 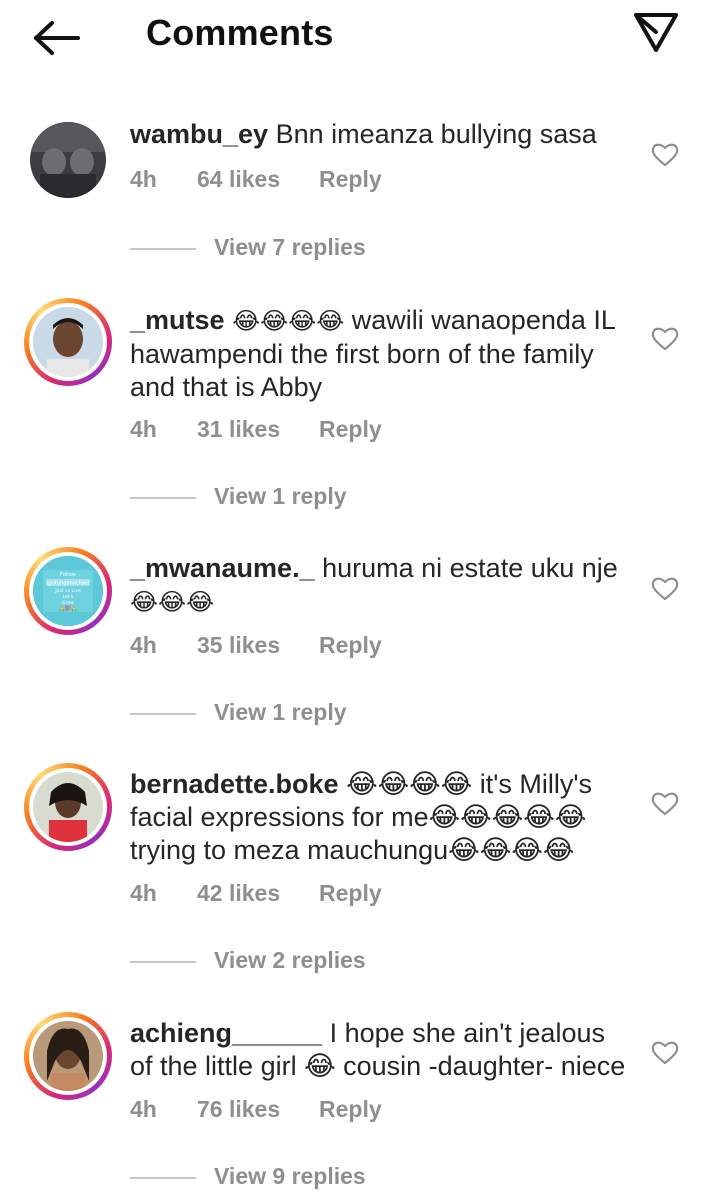 What do you see at coordinates (68, 597) in the screenshot?
I see `avatar-text-line: Let's` at bounding box center [68, 597].